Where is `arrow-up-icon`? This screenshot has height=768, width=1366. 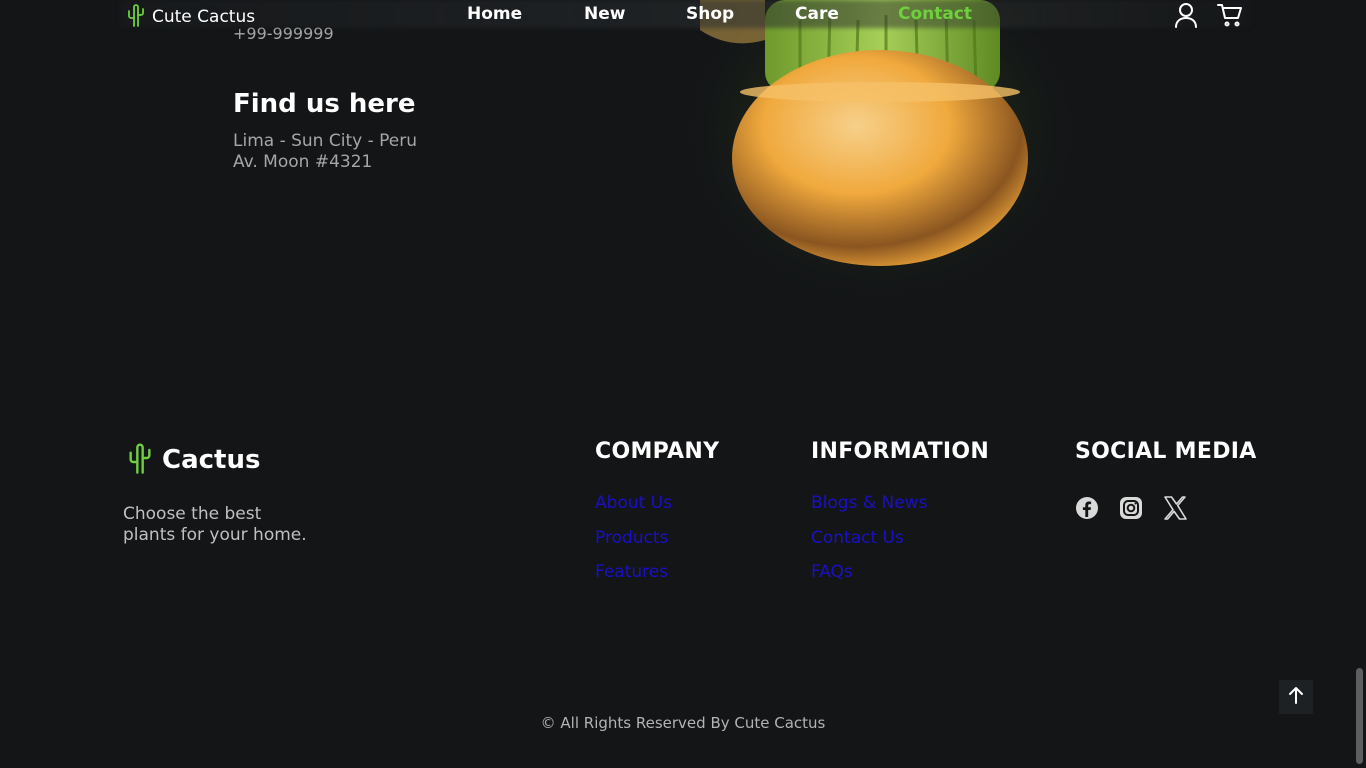
arrow-up-icon is located at coordinates (1296, 697).